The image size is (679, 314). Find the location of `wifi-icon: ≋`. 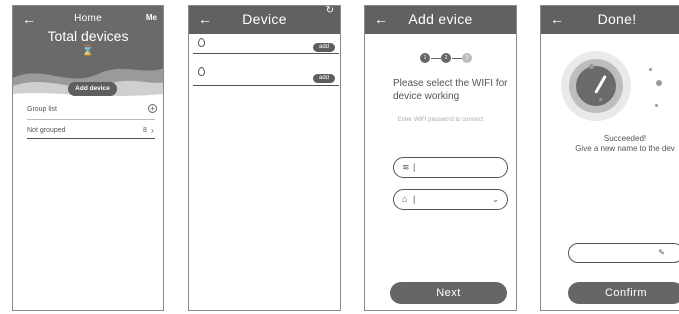

wifi-icon: ≋ is located at coordinates (406, 167).